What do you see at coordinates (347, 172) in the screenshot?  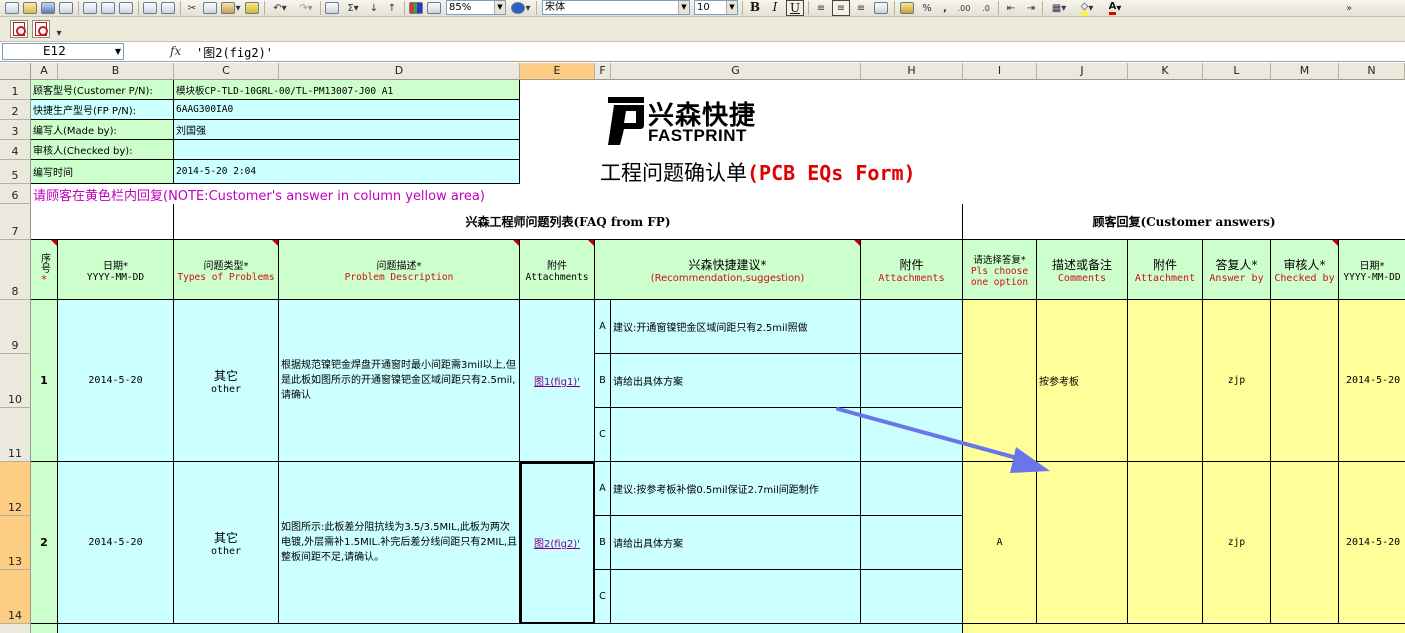 I see `write-time-value: 2014-5-20 2:04` at bounding box center [347, 172].